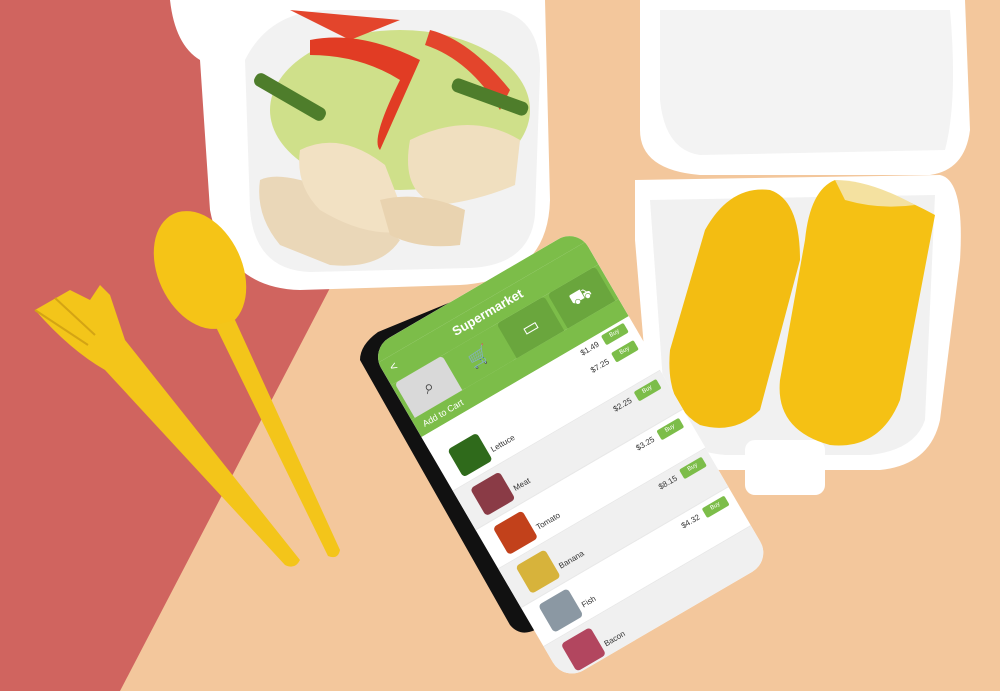  I want to click on cart-icon: 🛒, so click(479, 356).